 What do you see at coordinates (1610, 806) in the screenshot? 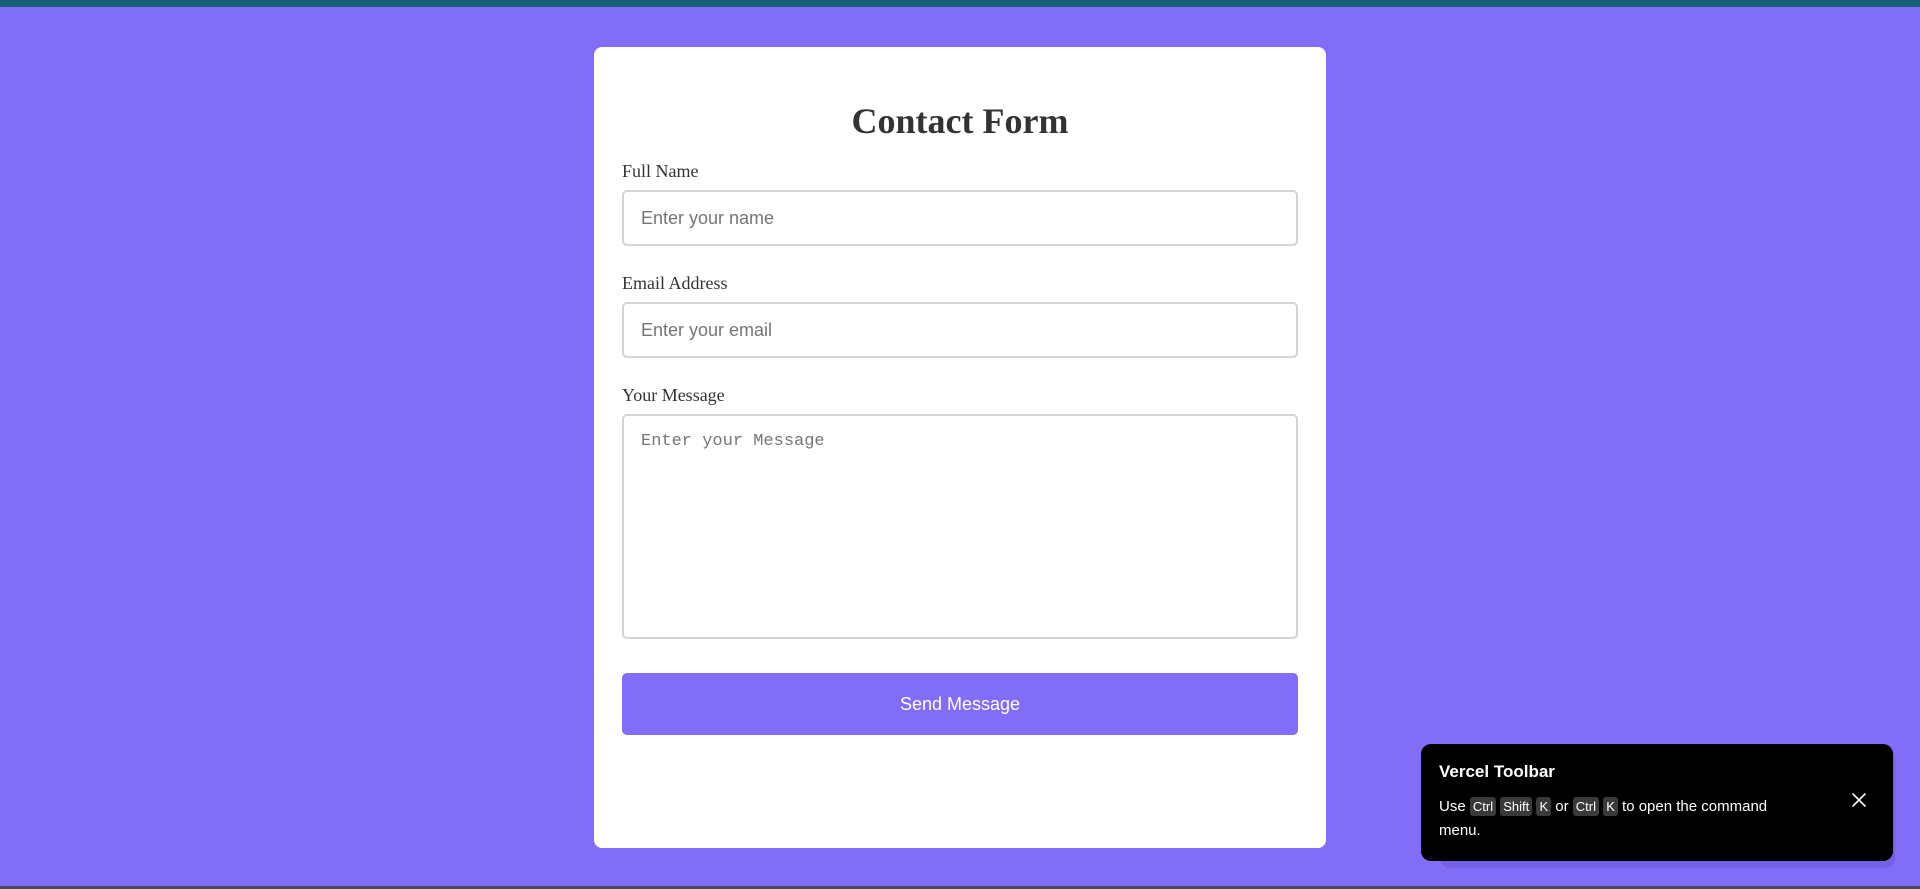
I see `kbd-k-alt: K` at bounding box center [1610, 806].